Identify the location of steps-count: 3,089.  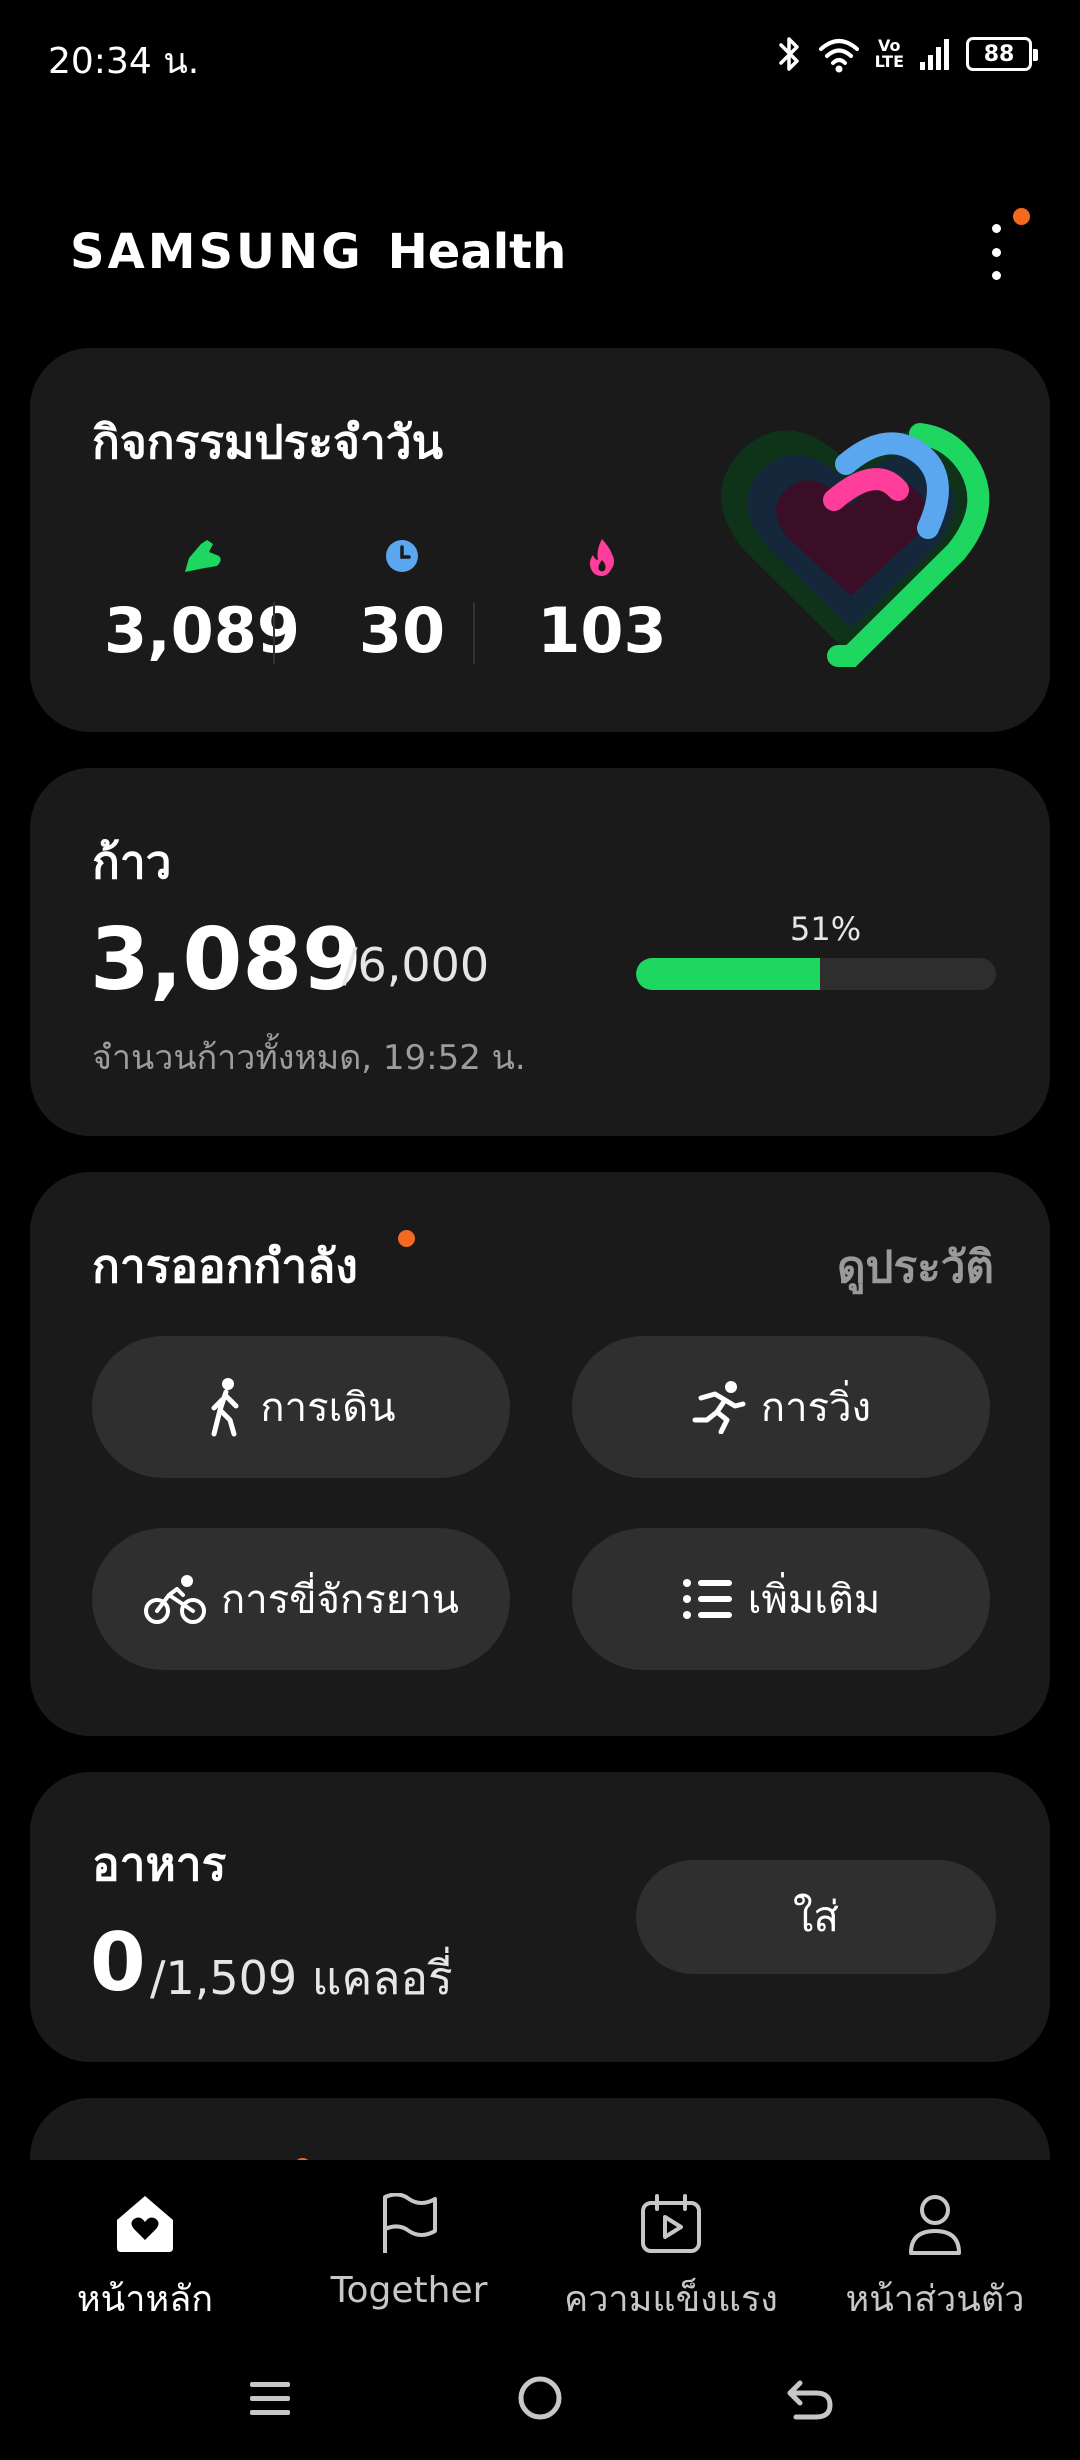
(226, 960).